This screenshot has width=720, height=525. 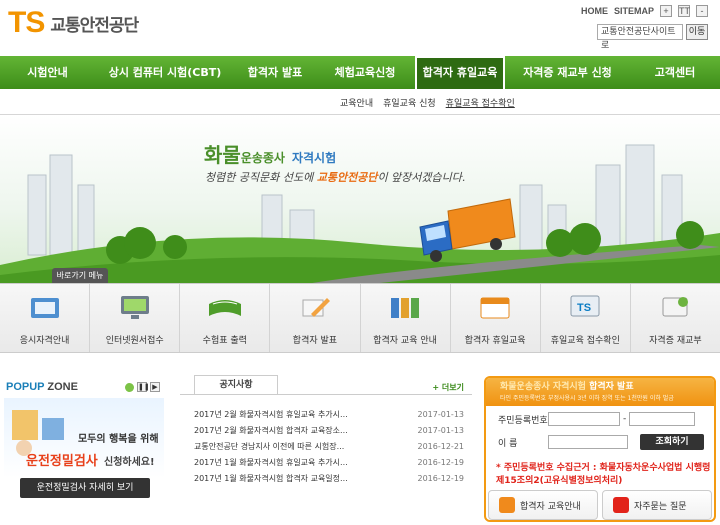 I want to click on banner-slogan-post: 이 앞장서겠습니다., so click(x=421, y=177).